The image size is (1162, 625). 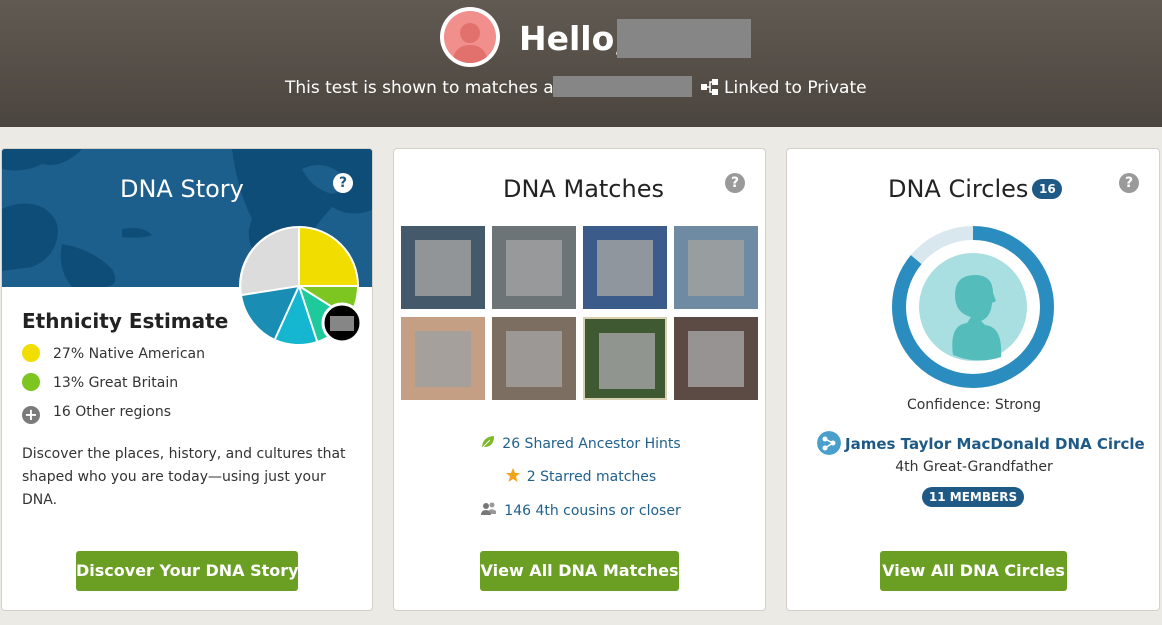 I want to click on circle-strength-ring, so click(x=973, y=307).